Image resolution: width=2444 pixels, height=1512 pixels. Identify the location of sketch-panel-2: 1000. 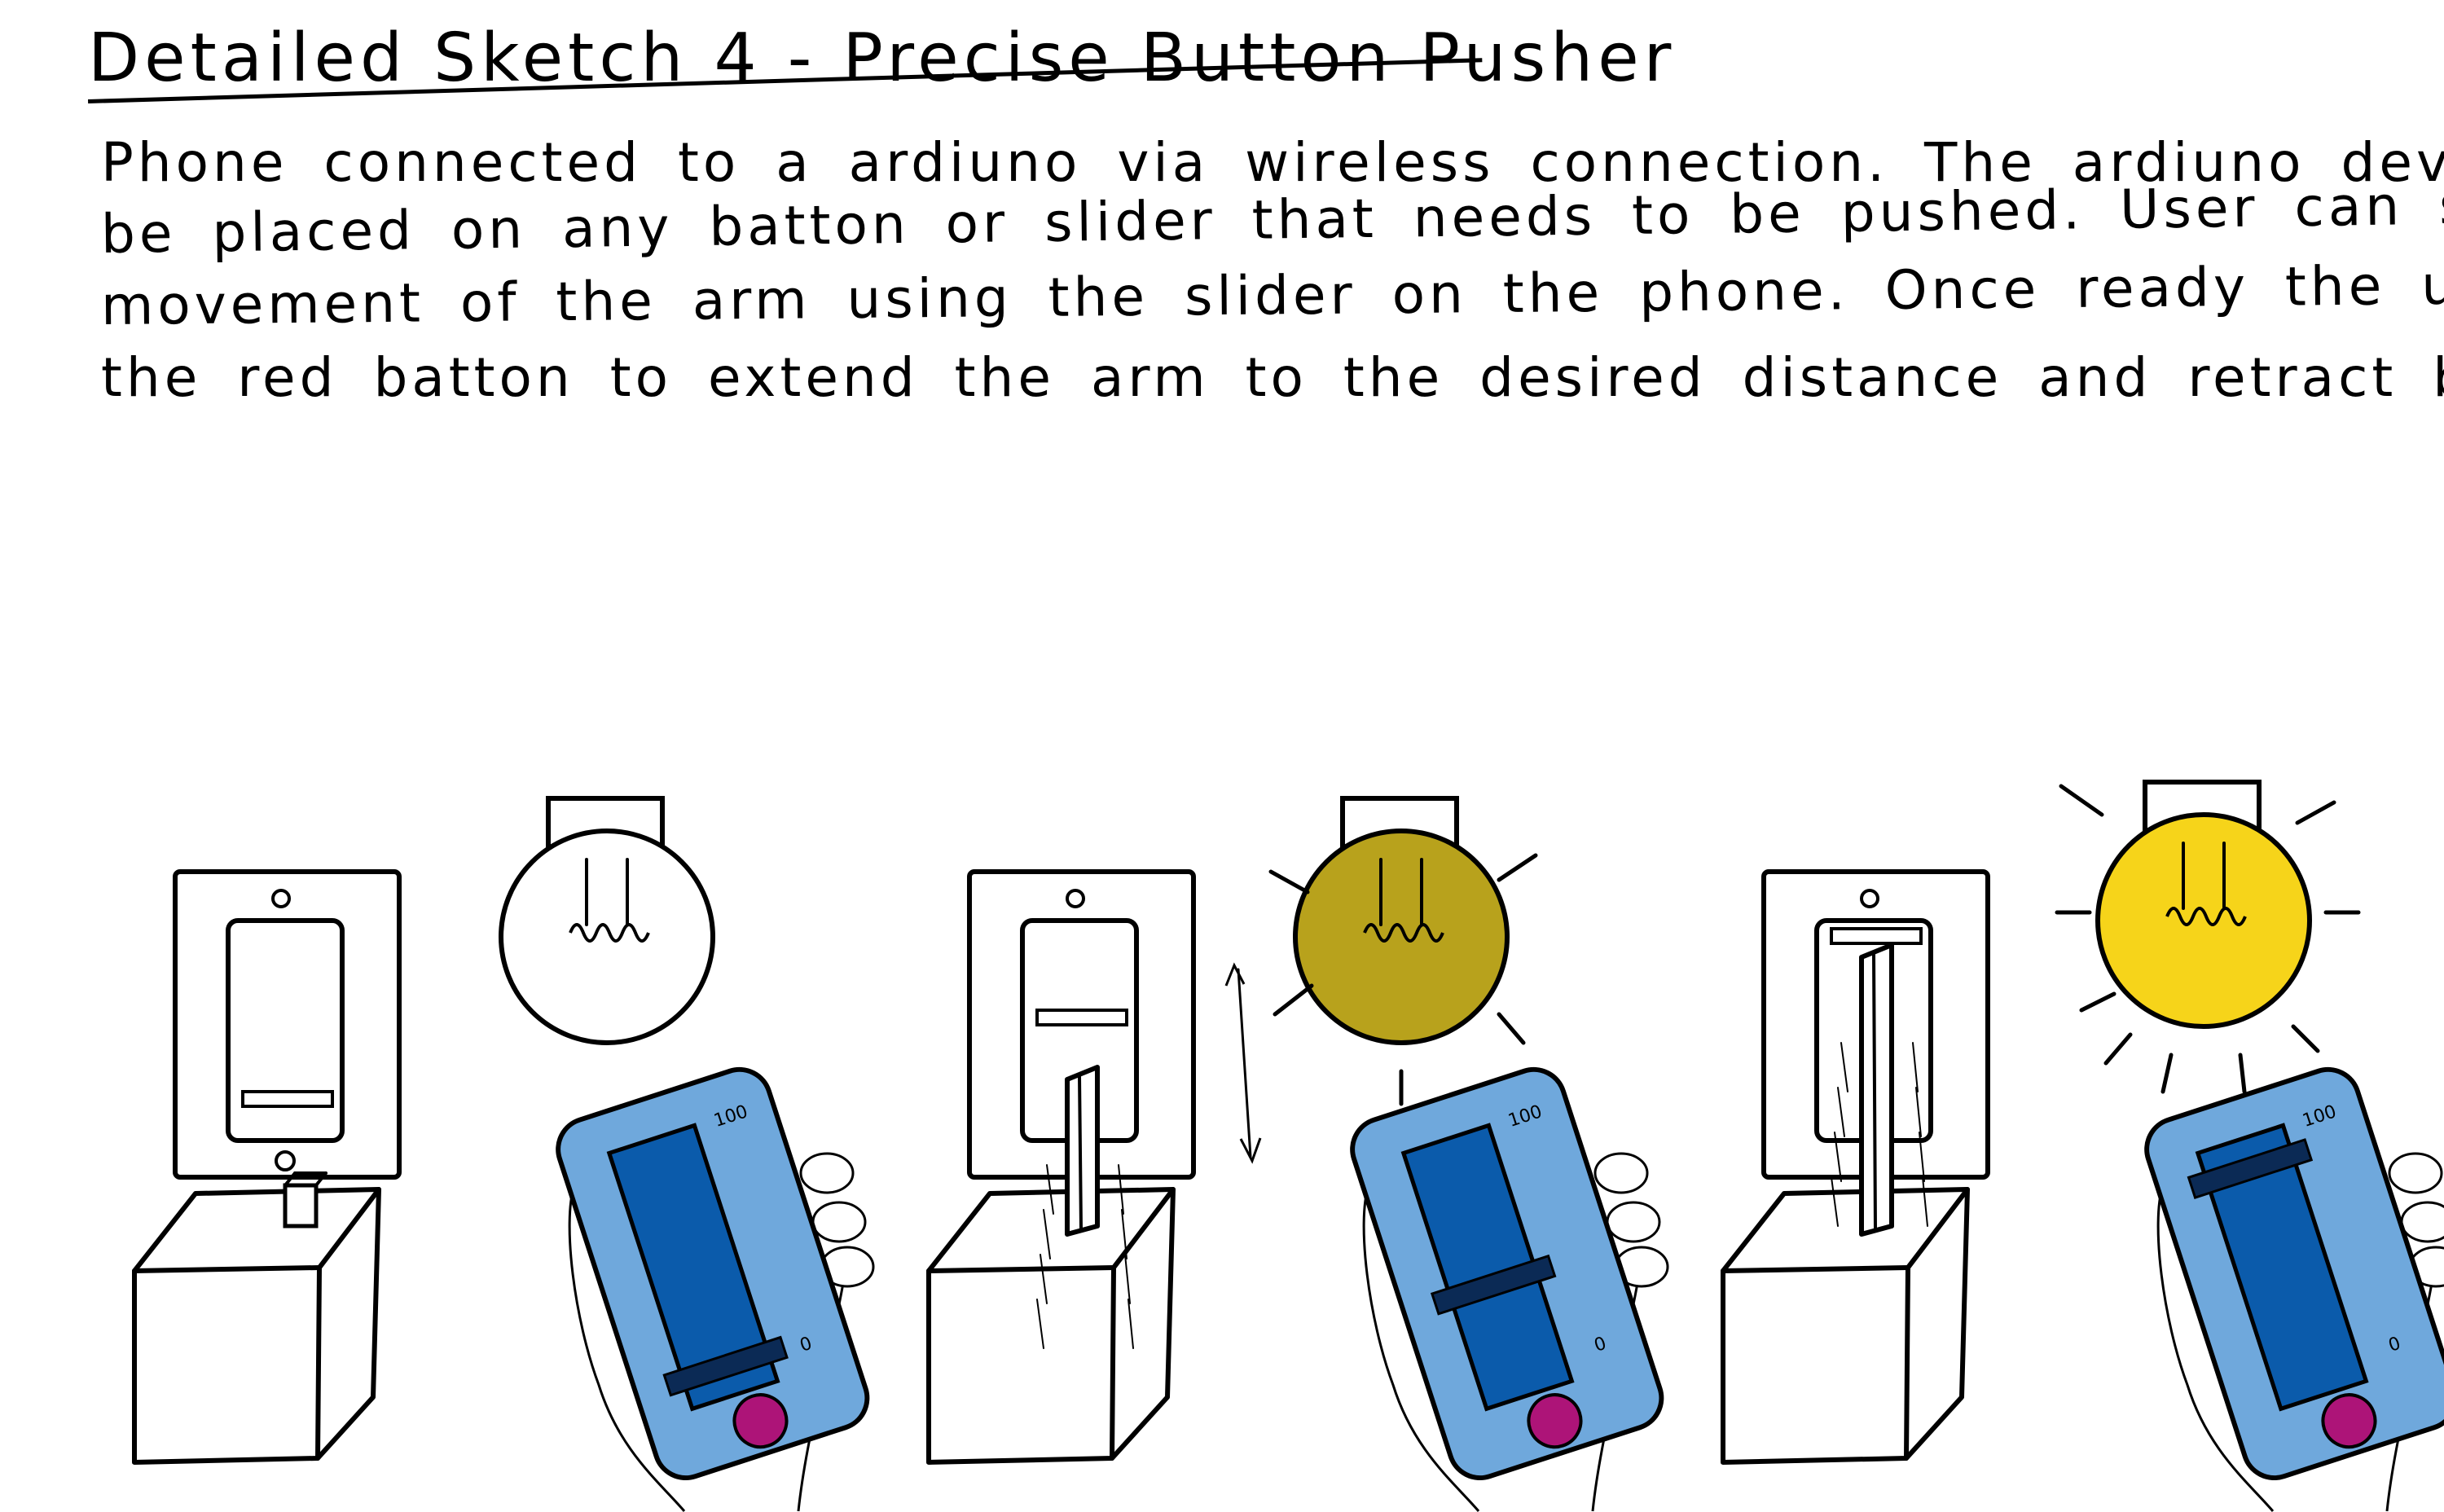
(1297, 1154).